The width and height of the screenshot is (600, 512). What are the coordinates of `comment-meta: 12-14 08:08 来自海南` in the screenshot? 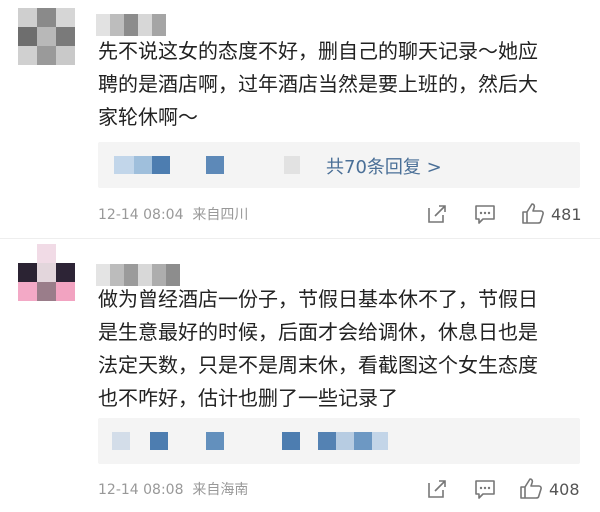 It's located at (173, 490).